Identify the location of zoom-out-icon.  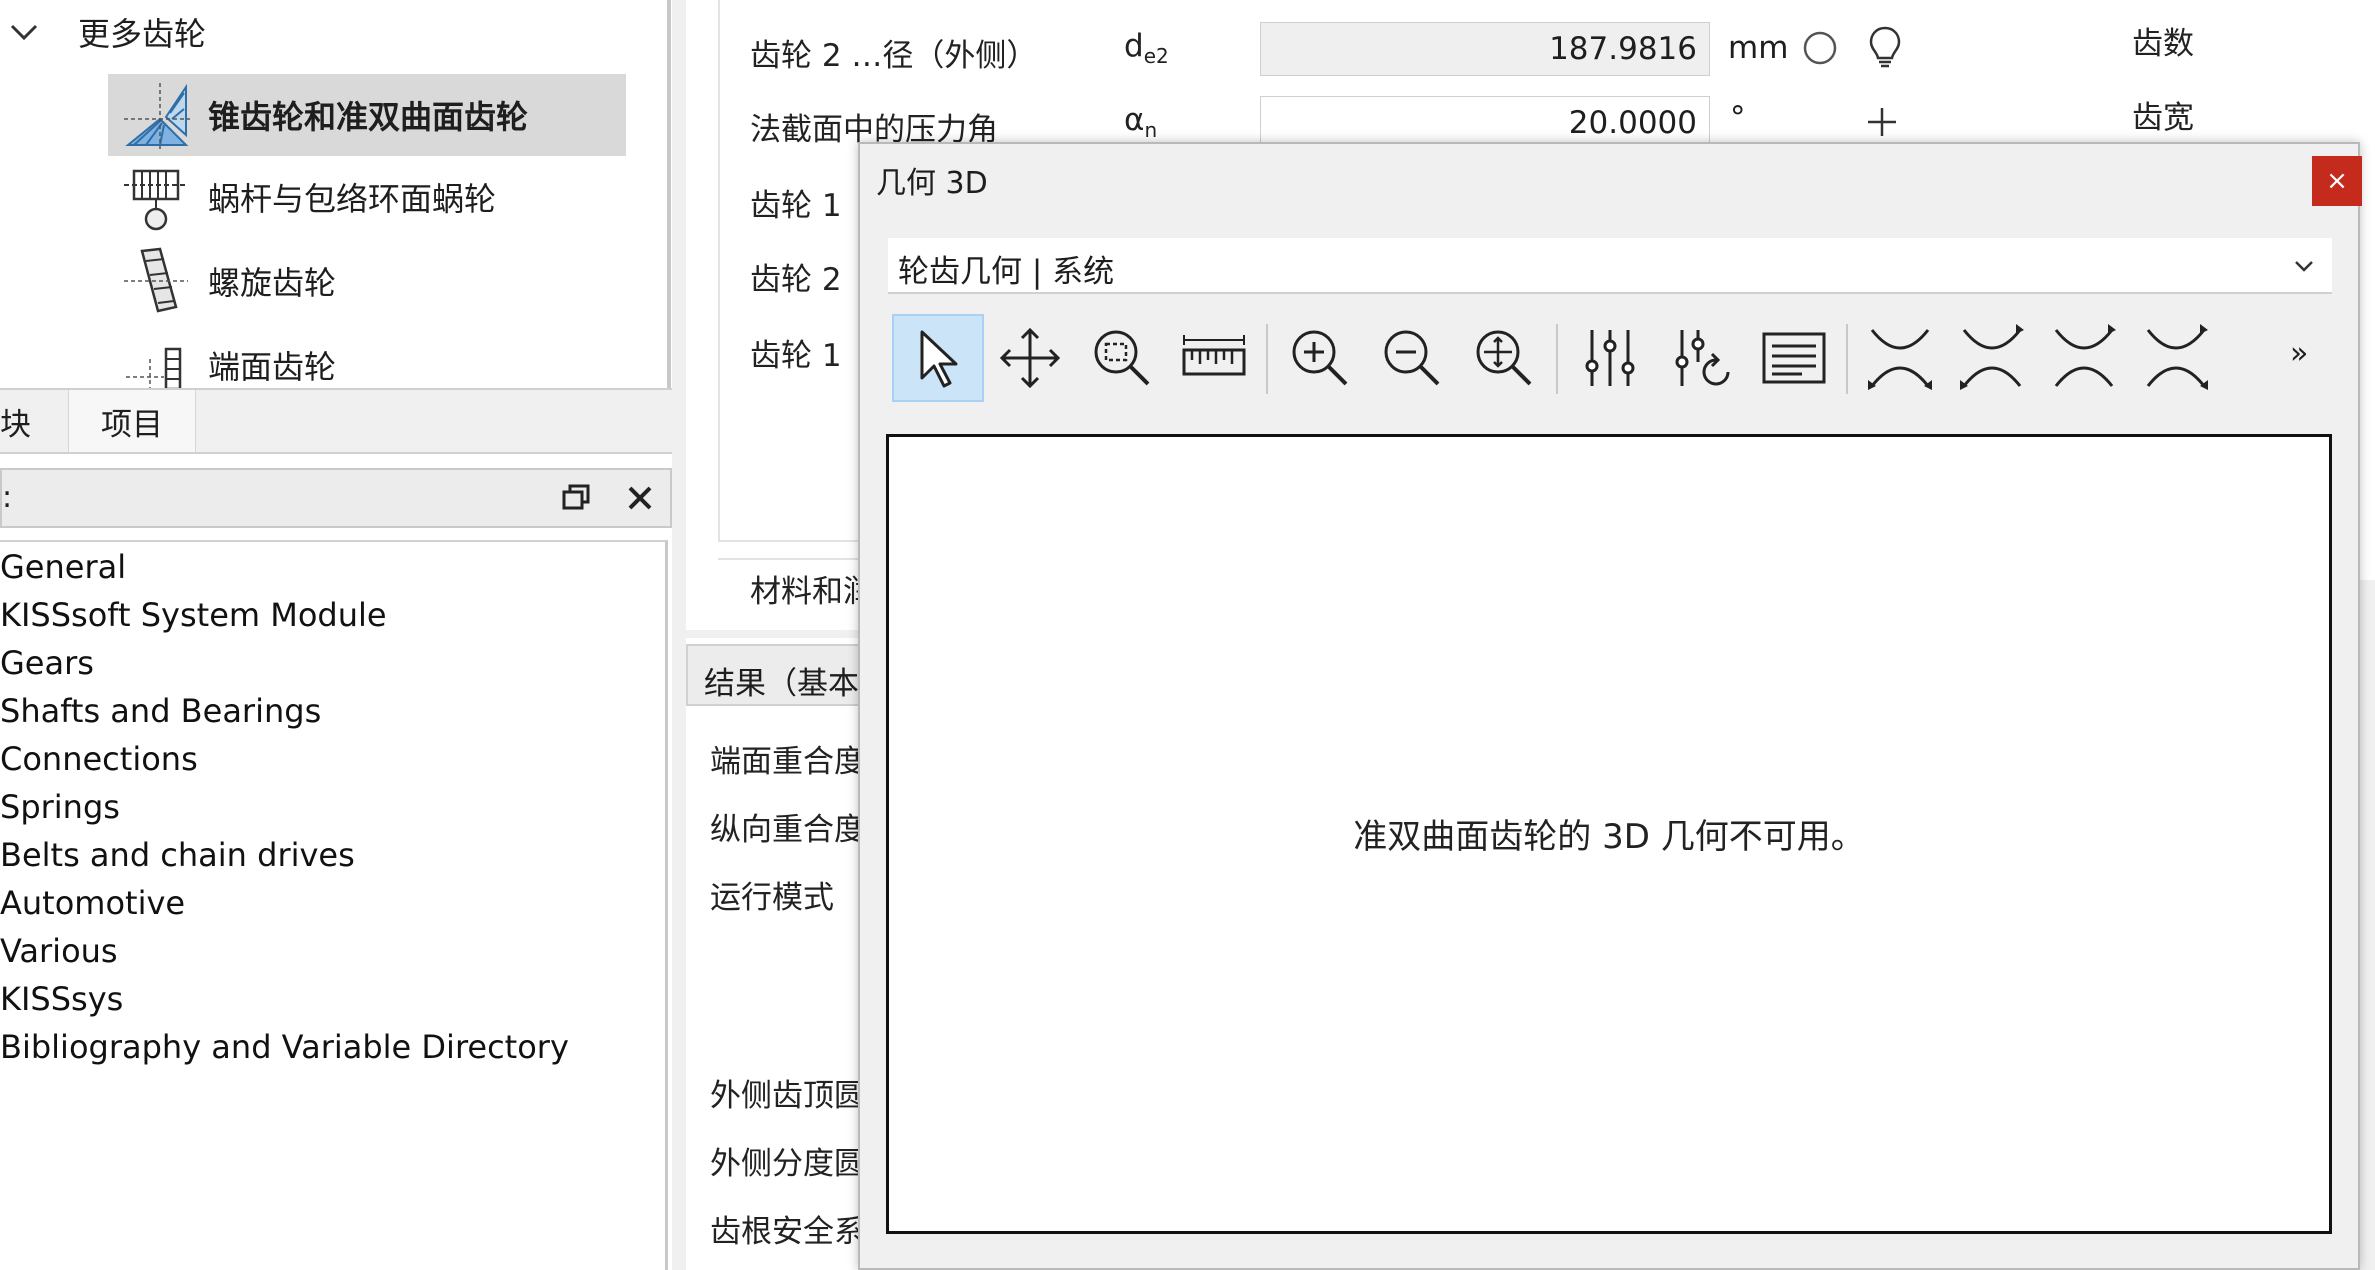
(1412, 358).